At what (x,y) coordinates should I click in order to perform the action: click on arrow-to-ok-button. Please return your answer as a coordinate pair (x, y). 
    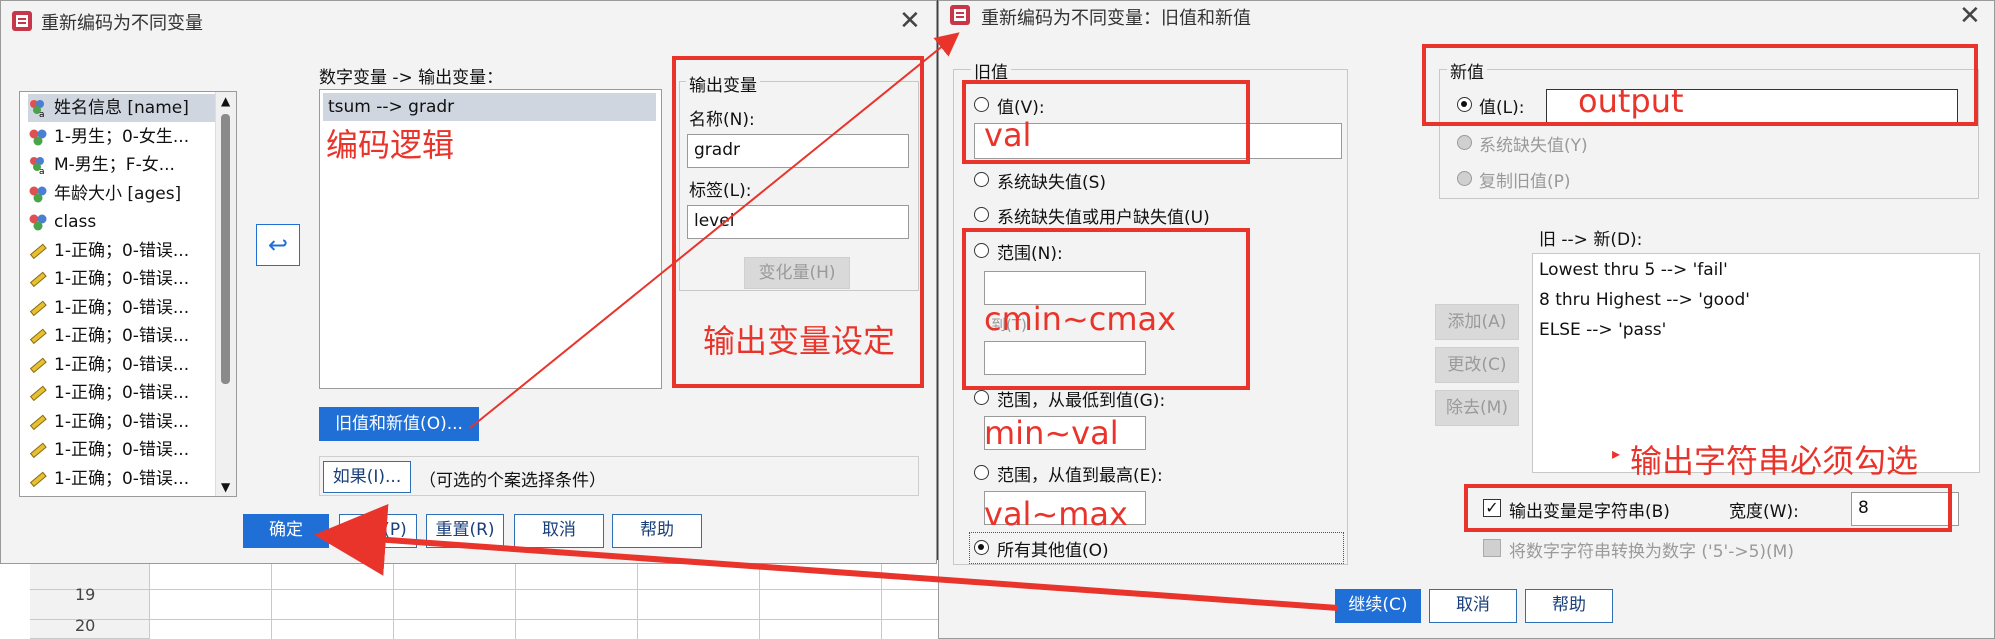
    Looking at the image, I should click on (826, 557).